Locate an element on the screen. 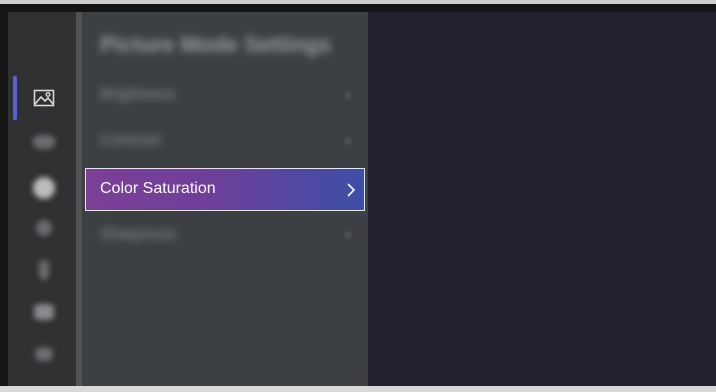 This screenshot has height=392, width=716. system-icon is located at coordinates (44, 354).